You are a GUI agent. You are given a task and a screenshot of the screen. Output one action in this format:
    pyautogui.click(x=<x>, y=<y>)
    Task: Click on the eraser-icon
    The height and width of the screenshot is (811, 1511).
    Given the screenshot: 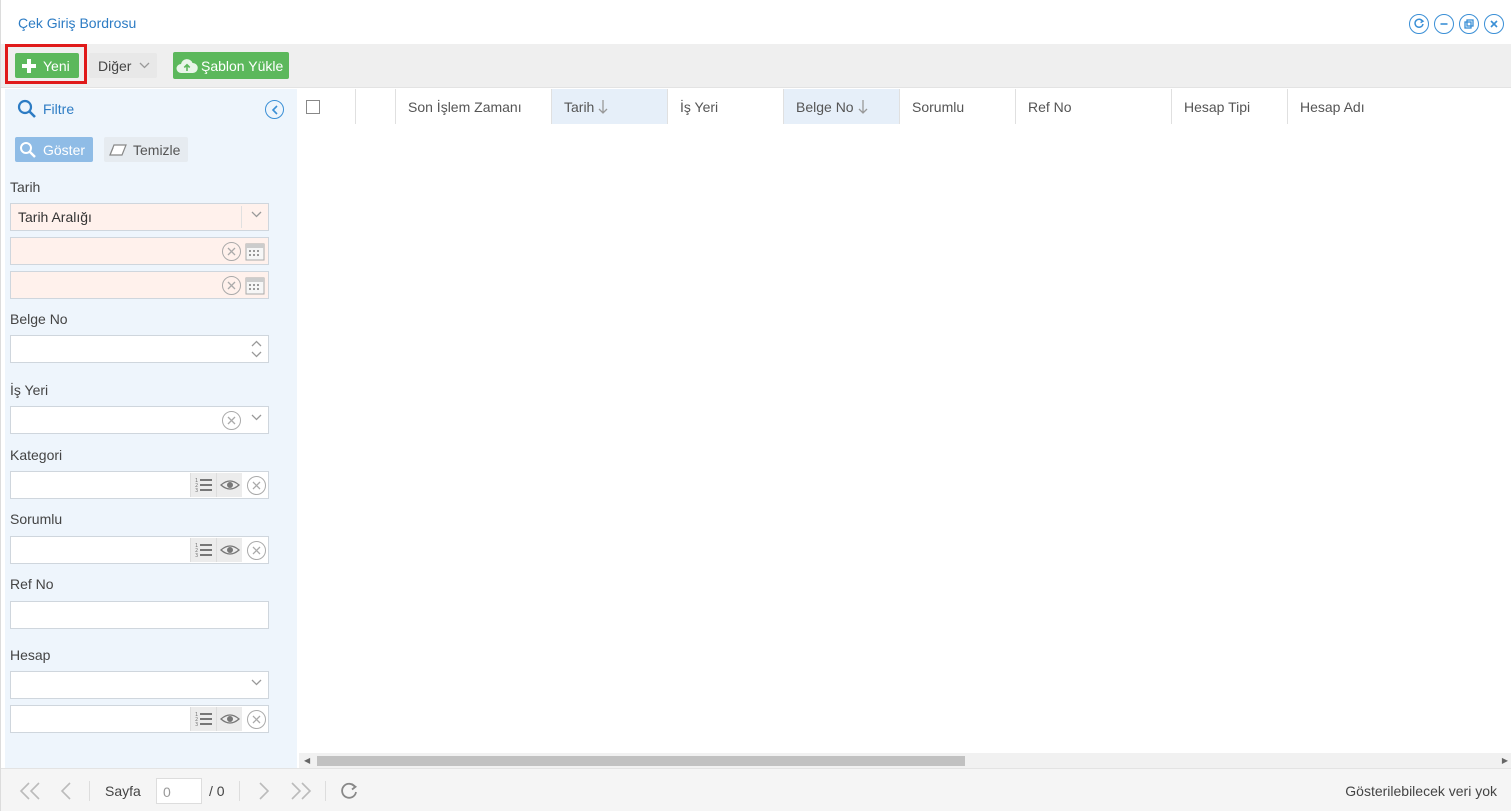 What is the action you would take?
    pyautogui.click(x=118, y=149)
    